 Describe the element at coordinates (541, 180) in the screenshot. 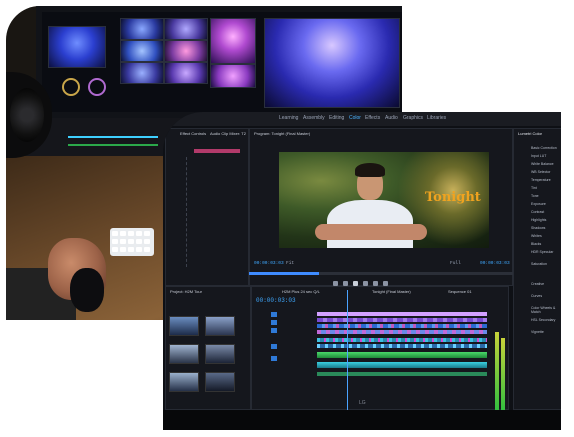

I see `lumetri-temperature: Temperature` at that location.